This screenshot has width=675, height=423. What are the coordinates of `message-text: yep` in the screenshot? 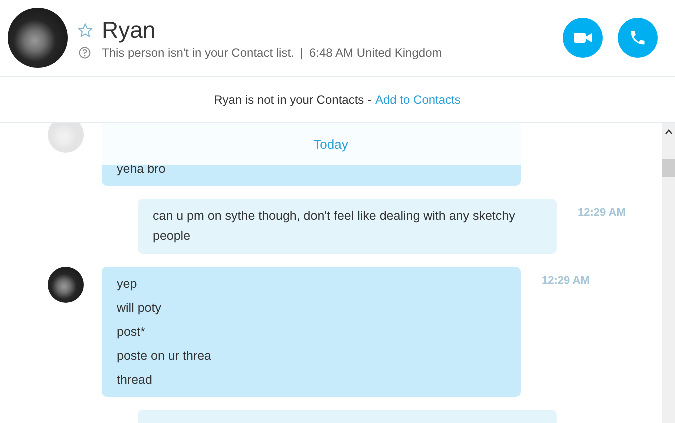 It's located at (127, 284).